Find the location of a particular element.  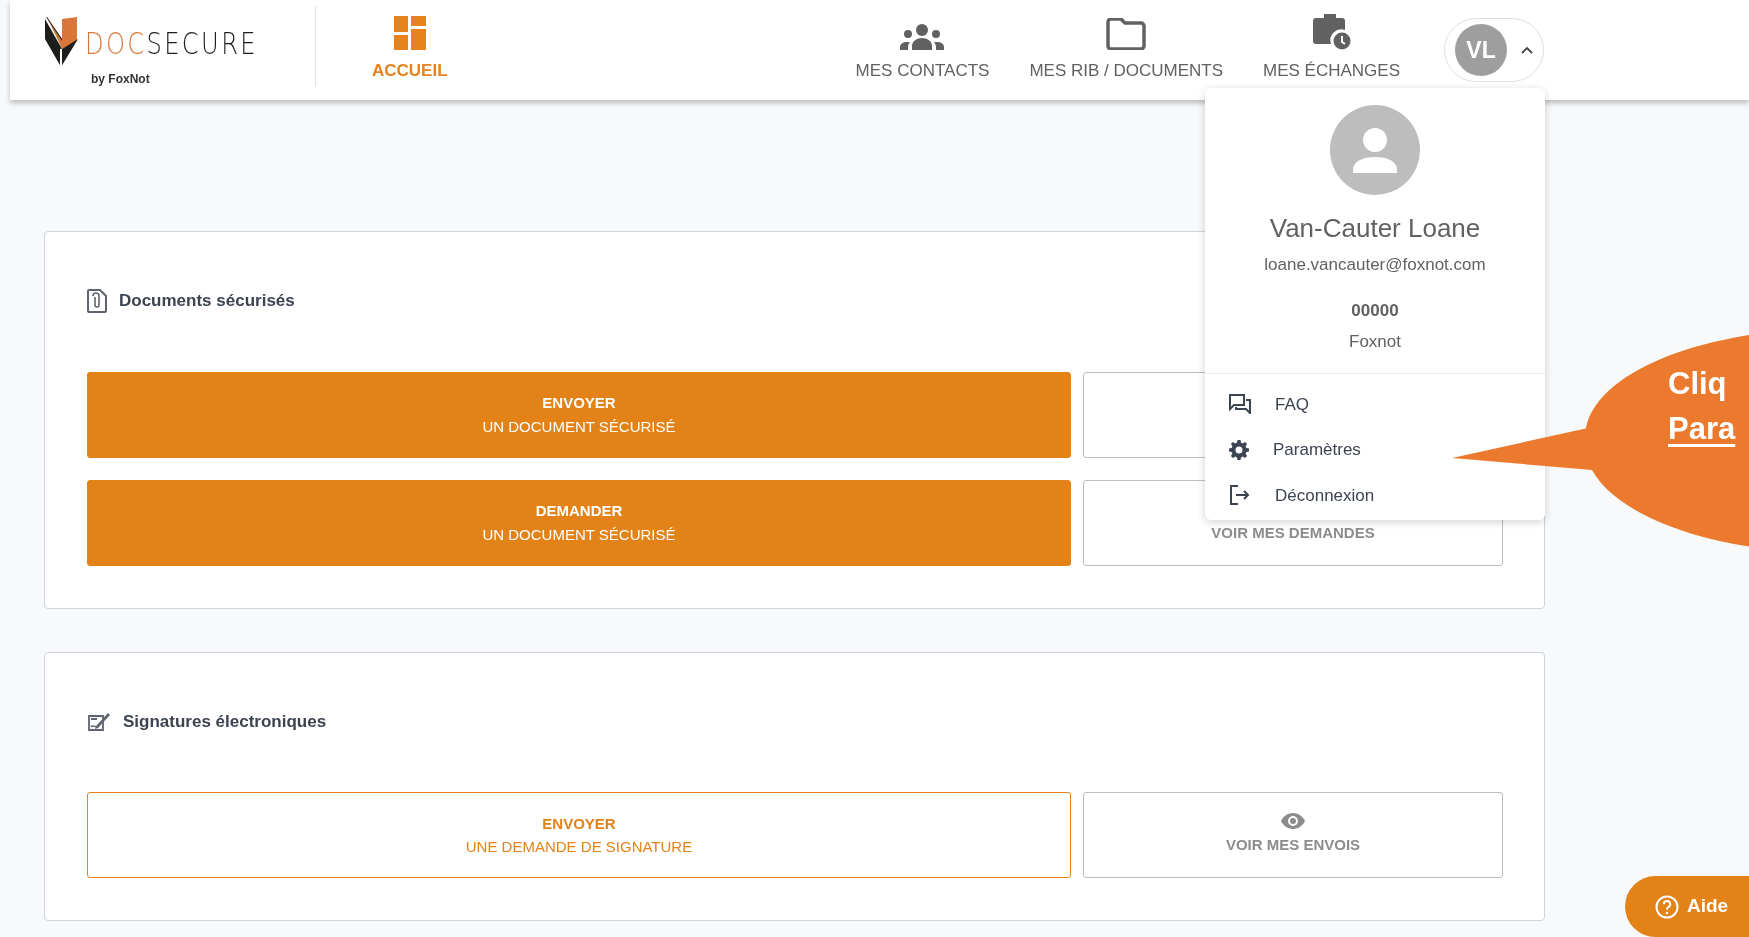

settings-icon is located at coordinates (1239, 449).